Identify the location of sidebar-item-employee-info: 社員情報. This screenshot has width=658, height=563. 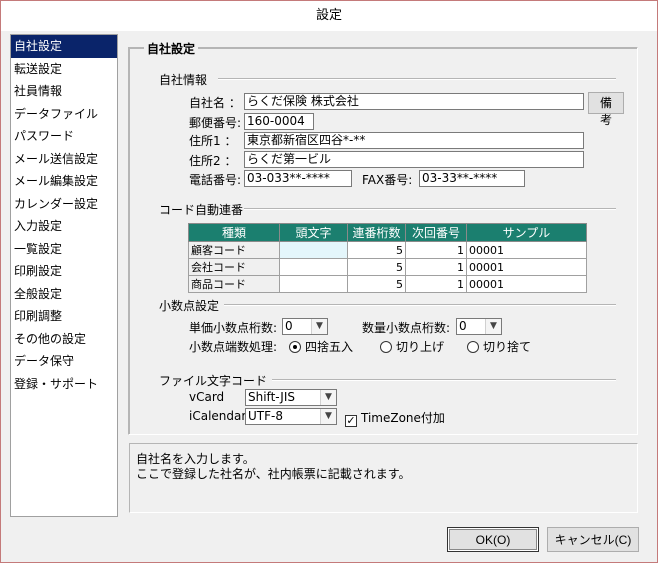
(64, 91).